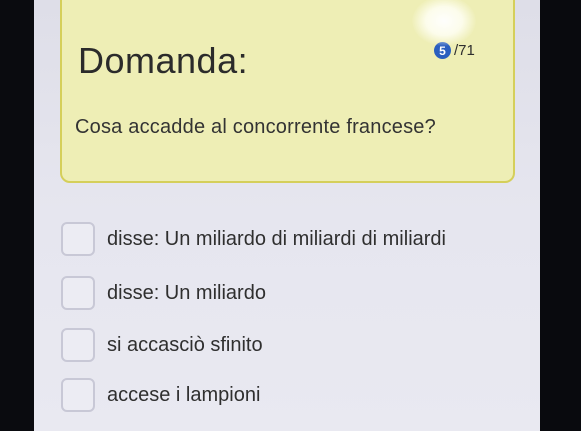 The width and height of the screenshot is (581, 431). I want to click on answer-option-3: si accasciò sfinito, so click(291, 349).